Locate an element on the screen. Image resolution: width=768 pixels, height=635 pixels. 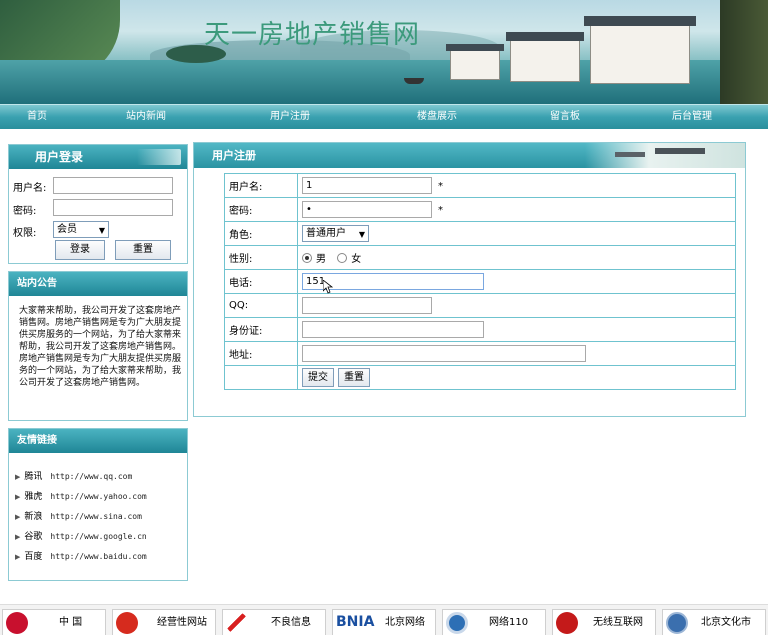
link-item-sina: ▶ 新浪 http://www.sina.com is located at coordinates (78, 517).